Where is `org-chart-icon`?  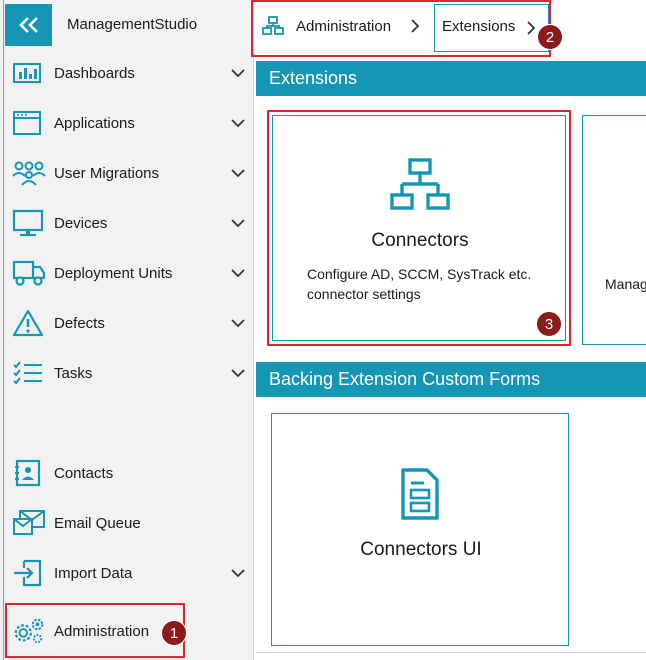
org-chart-icon is located at coordinates (273, 26).